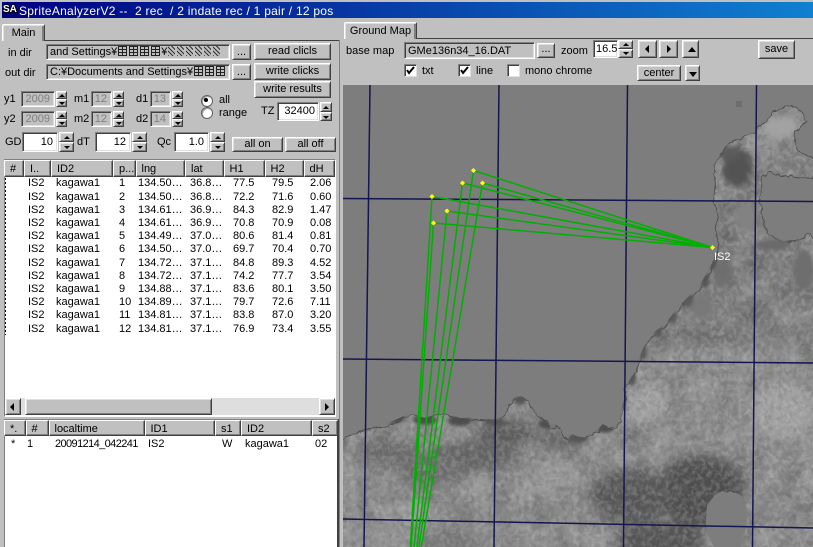 The width and height of the screenshot is (813, 547). I want to click on svg-text: IS2, so click(722, 257).